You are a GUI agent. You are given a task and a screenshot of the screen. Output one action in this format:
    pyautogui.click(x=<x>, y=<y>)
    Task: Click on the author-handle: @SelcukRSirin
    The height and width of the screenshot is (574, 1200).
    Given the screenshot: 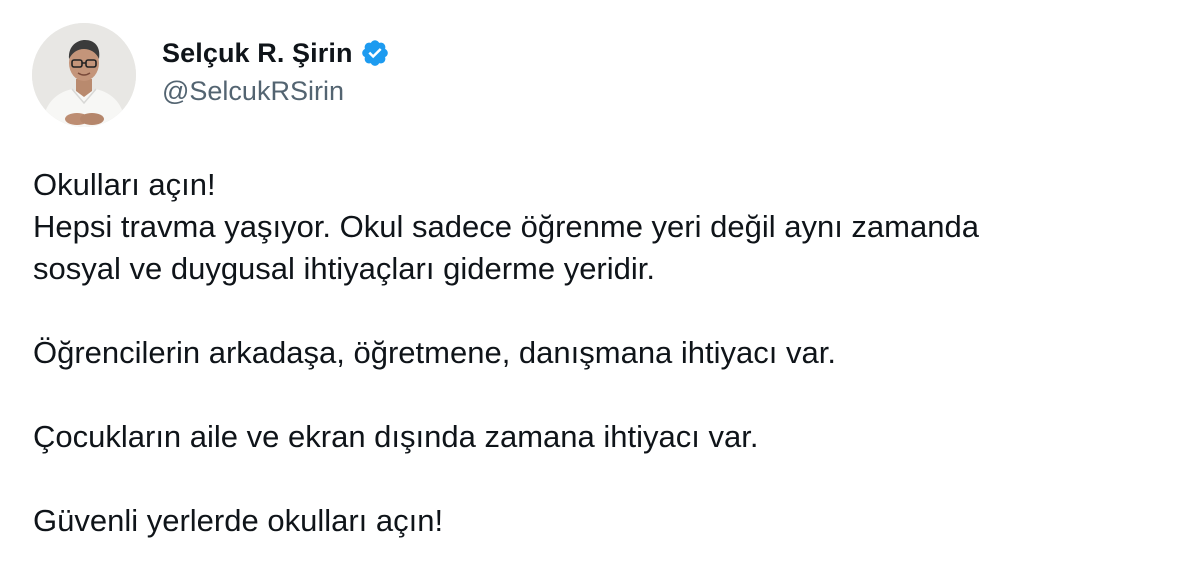 What is the action you would take?
    pyautogui.click(x=276, y=91)
    